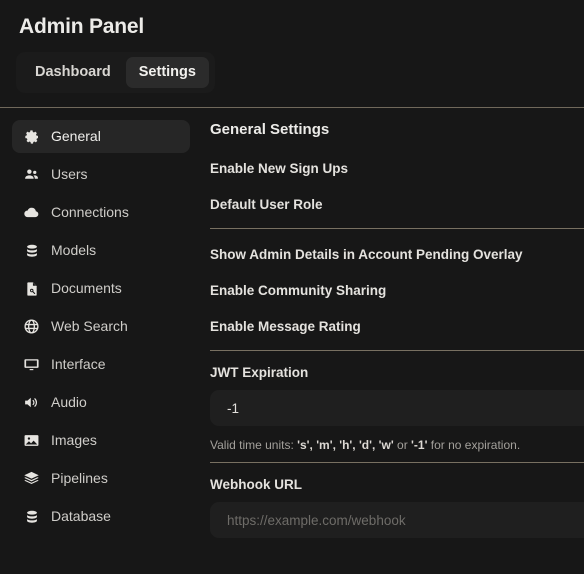 The height and width of the screenshot is (574, 584). What do you see at coordinates (474, 445) in the screenshot?
I see `hint-suffix: for no expiration.` at bounding box center [474, 445].